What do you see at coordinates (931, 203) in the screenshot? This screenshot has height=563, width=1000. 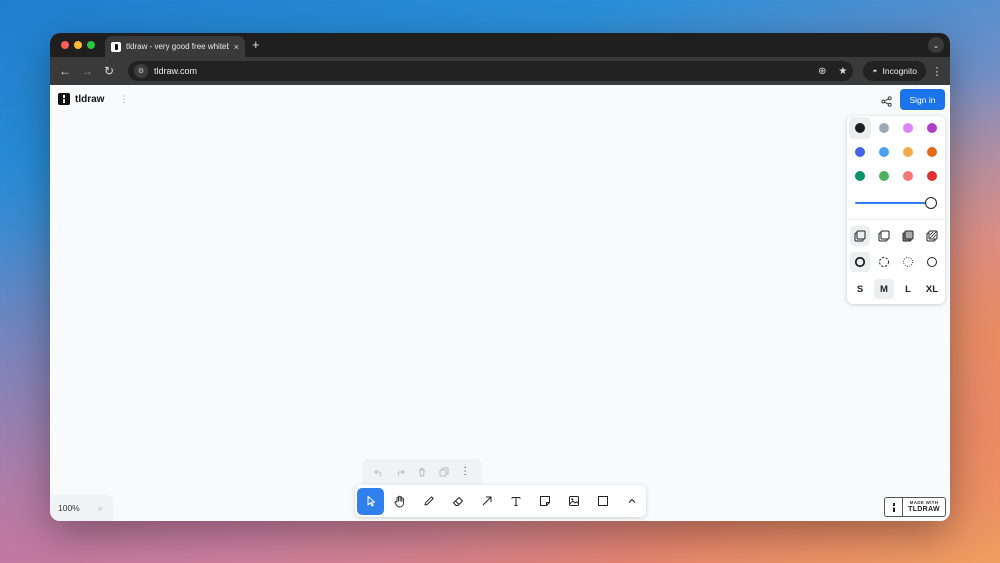 I see `opacity-slider-thumb` at bounding box center [931, 203].